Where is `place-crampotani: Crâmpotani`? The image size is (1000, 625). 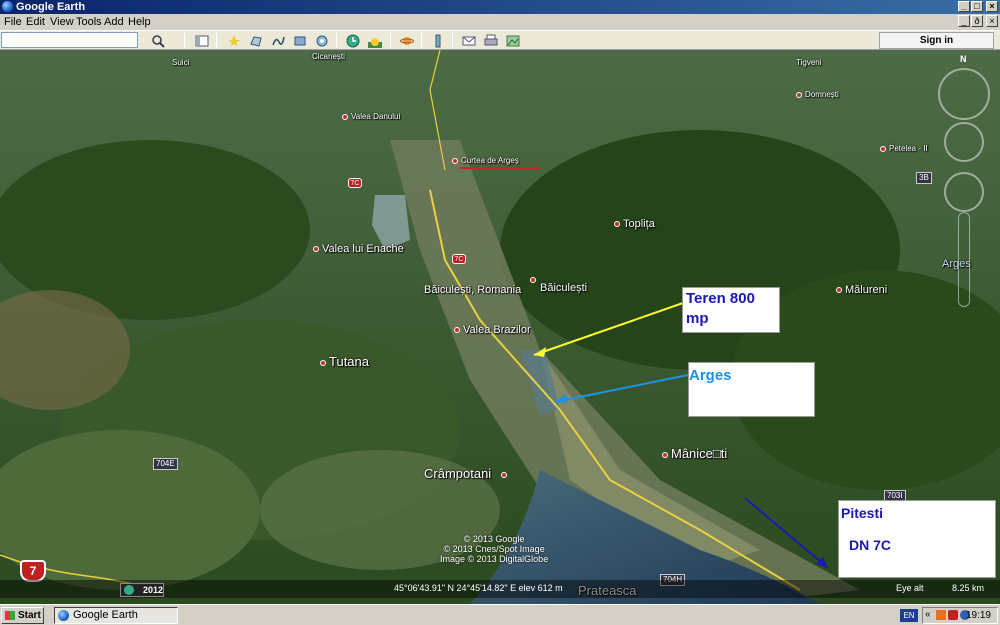 place-crampotani: Crâmpotani is located at coordinates (467, 473).